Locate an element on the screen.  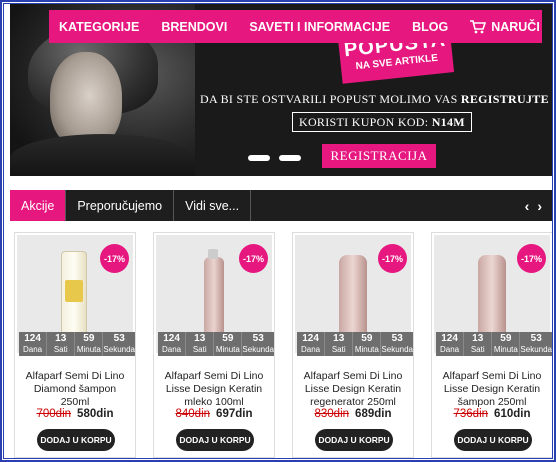
chevron-left-icon: ‹ is located at coordinates (527, 206).